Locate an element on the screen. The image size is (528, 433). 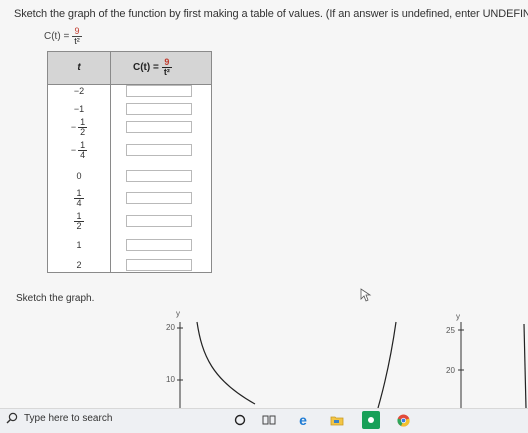
column-header-t: t is located at coordinates (79, 67).